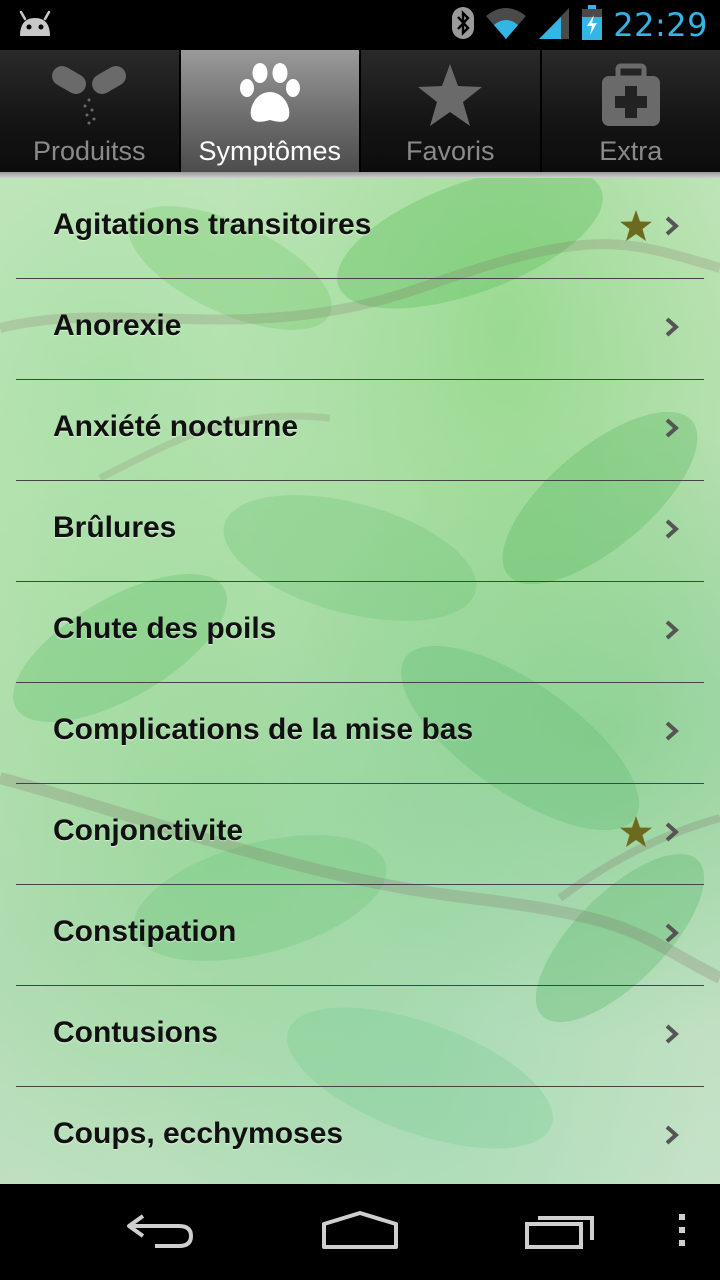 The image size is (720, 1280). Describe the element at coordinates (115, 527) in the screenshot. I see `symptom-label: Brûlures` at that location.